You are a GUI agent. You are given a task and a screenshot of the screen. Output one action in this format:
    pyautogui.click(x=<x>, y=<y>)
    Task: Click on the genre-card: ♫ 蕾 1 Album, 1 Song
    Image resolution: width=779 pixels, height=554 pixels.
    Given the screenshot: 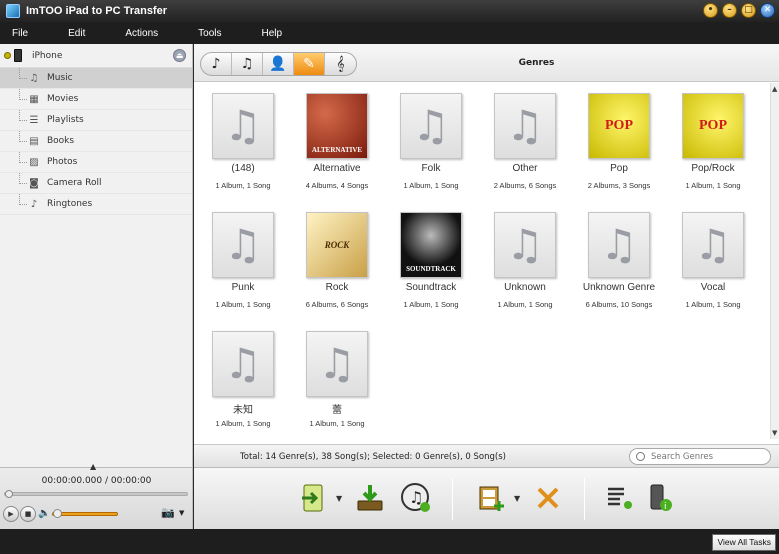 What is the action you would take?
    pyautogui.click(x=337, y=376)
    